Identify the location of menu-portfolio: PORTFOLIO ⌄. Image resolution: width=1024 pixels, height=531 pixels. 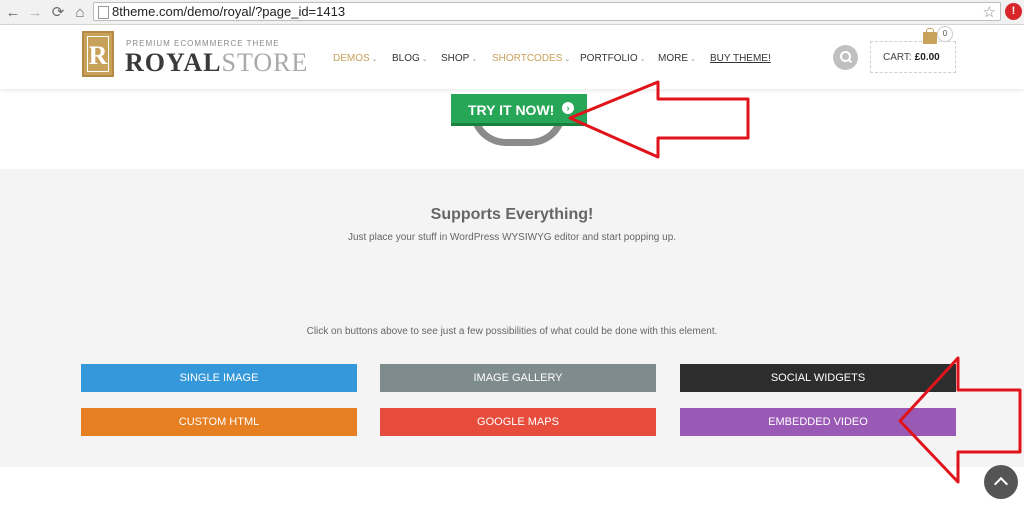
(612, 58).